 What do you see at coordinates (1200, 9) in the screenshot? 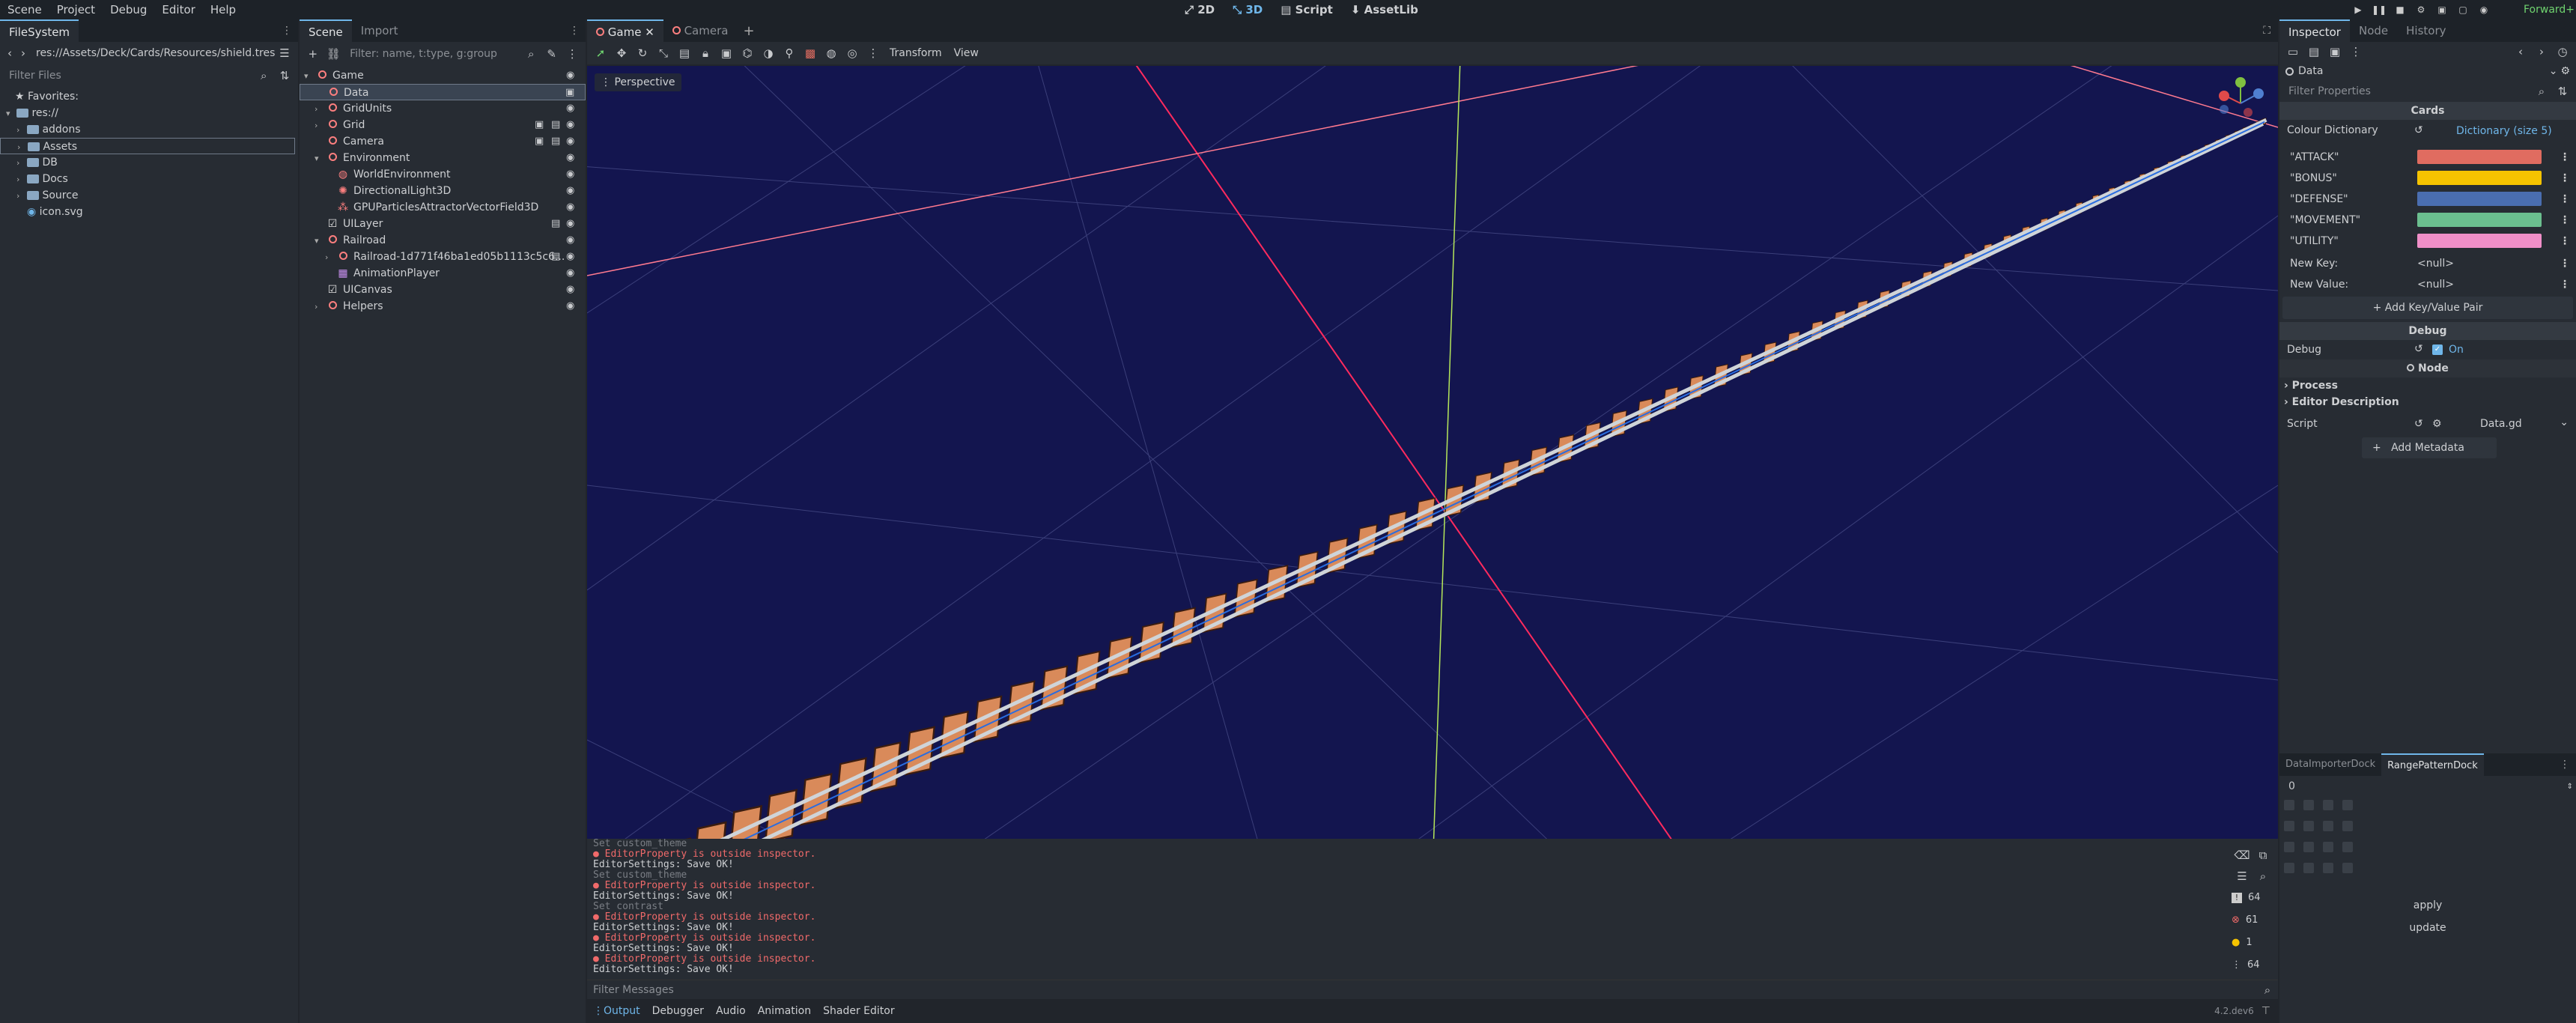
I see `screen-2d-button: ⤢ 2D` at bounding box center [1200, 9].